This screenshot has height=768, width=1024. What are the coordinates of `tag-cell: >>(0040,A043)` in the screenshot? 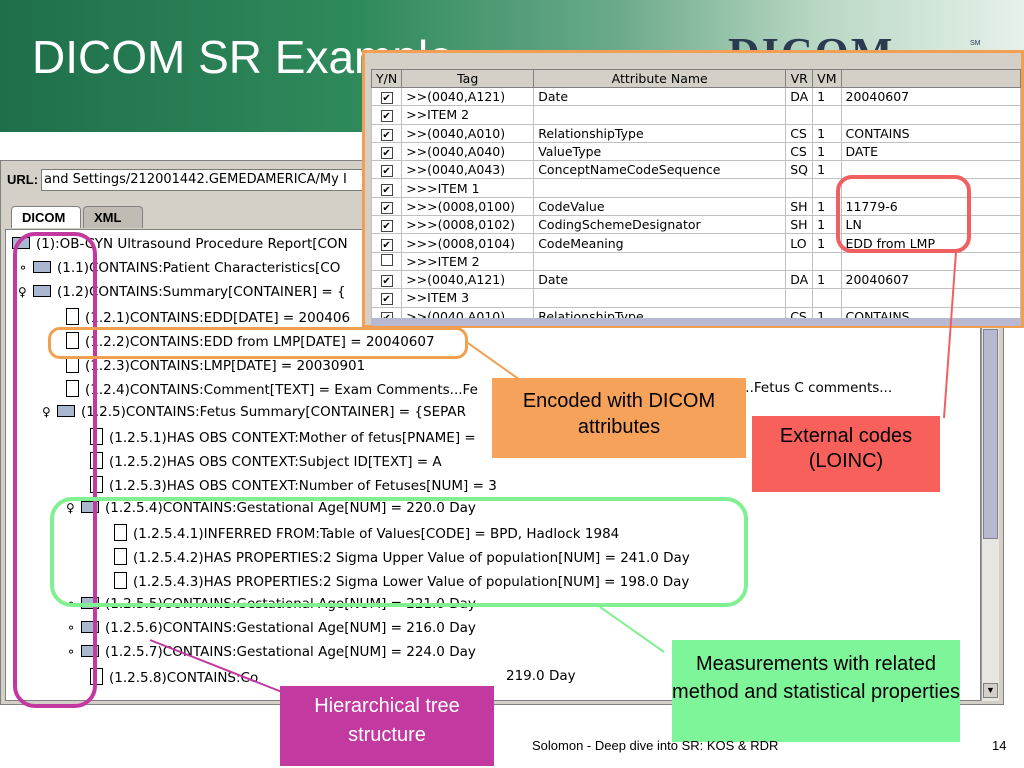 It's located at (468, 170).